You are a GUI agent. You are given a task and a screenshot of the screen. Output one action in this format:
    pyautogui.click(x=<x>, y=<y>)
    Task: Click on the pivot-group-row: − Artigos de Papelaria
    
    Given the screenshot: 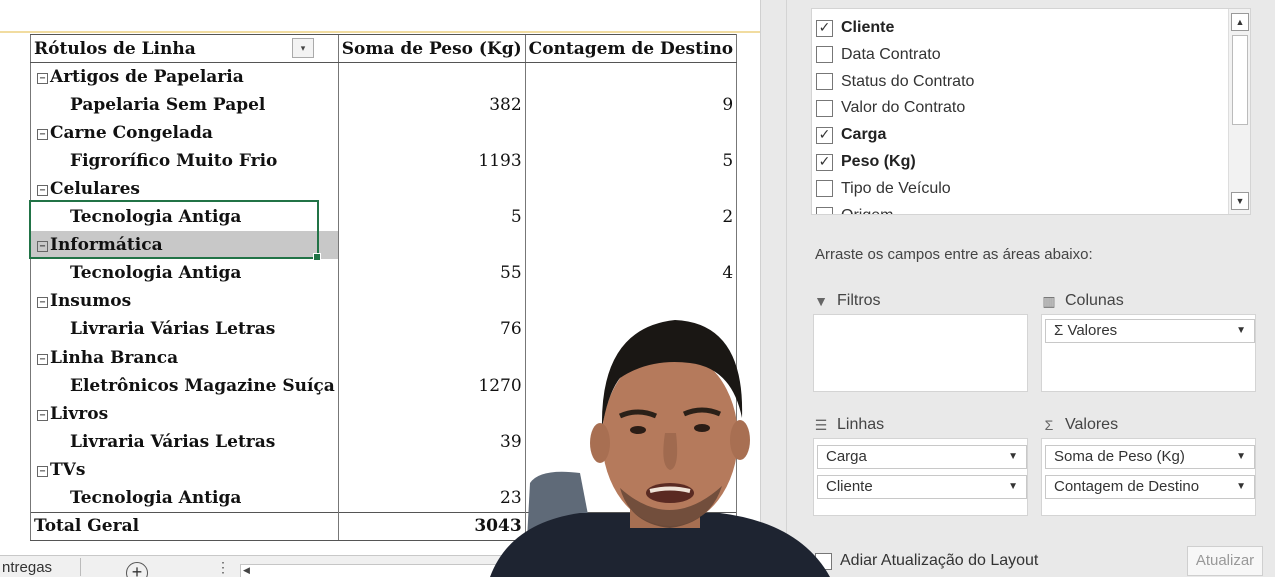 What is the action you would take?
    pyautogui.click(x=384, y=76)
    